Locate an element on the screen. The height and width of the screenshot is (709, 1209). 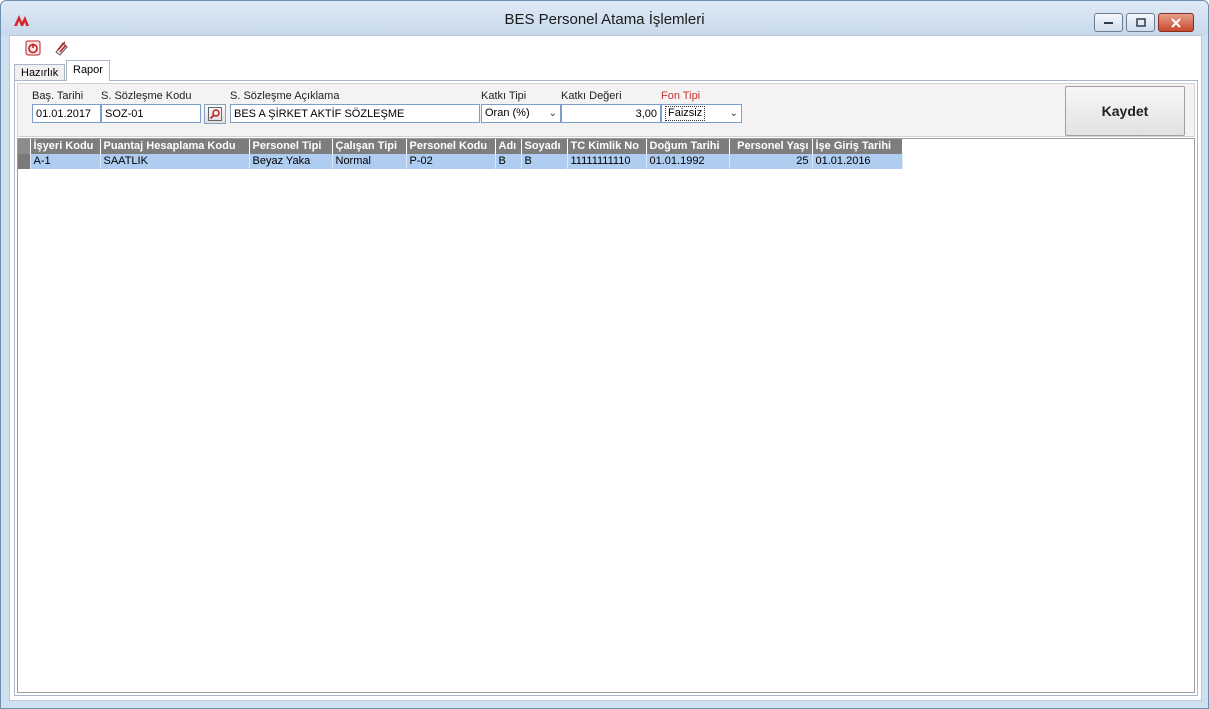
contract-code-field: SOZ-01 is located at coordinates (151, 113).